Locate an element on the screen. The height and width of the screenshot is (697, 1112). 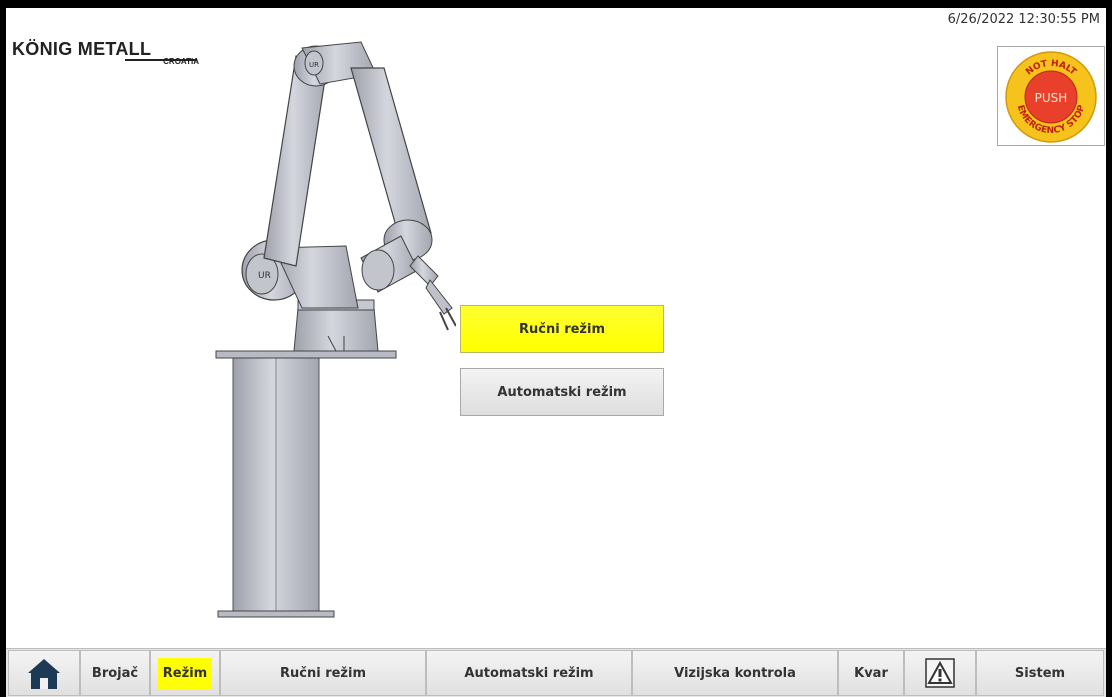
warning-icon is located at coordinates (940, 673).